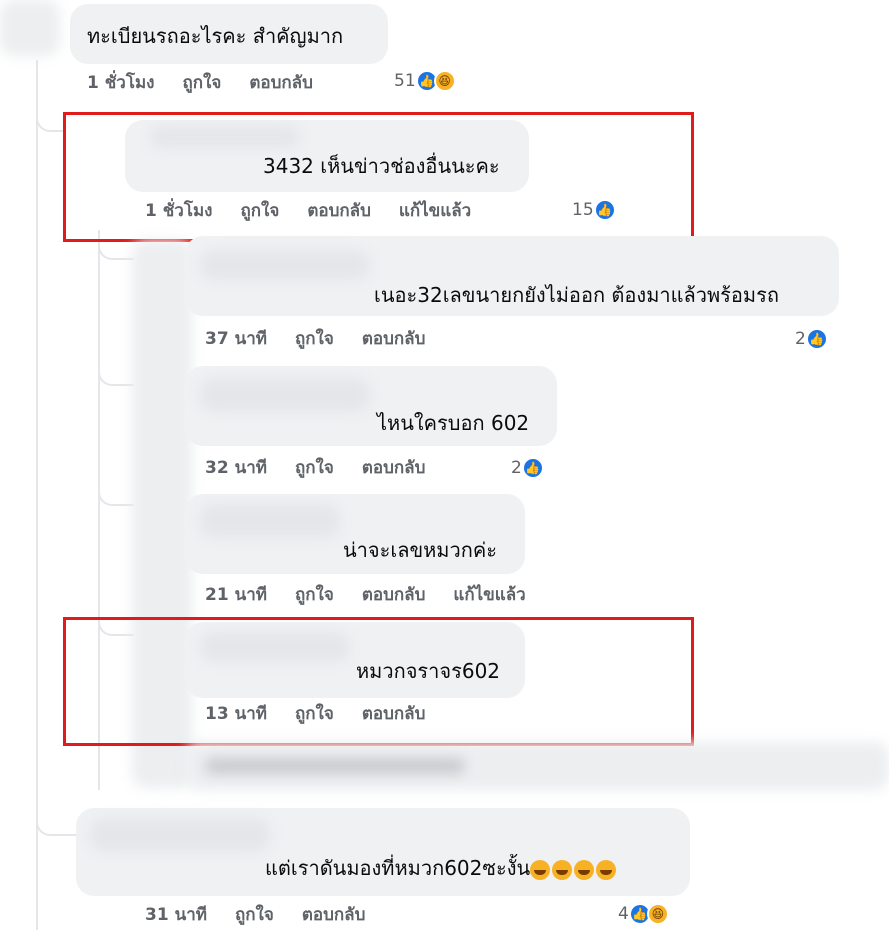  Describe the element at coordinates (489, 595) in the screenshot. I see `edited-label: แก้ไขแล้ว` at that location.